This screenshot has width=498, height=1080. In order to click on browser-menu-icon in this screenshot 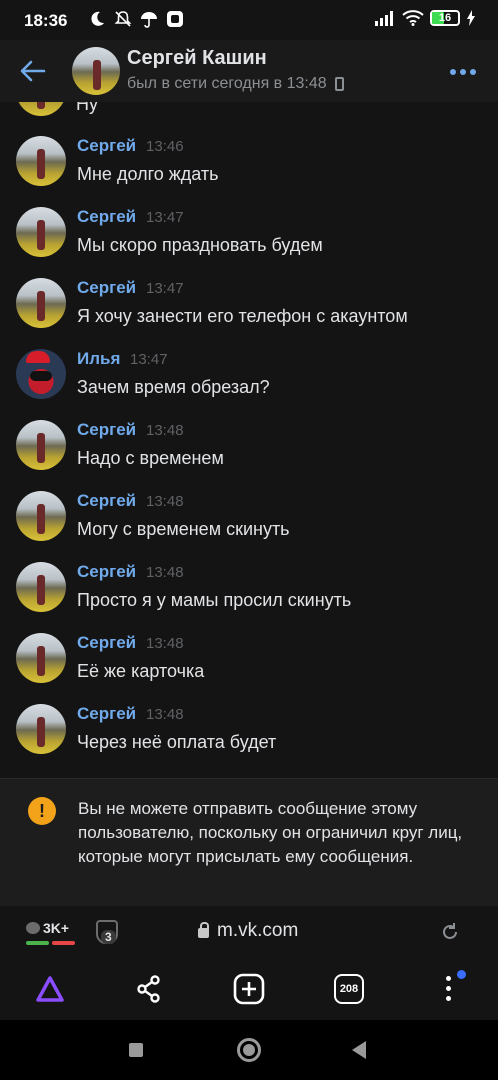, I will do `click(448, 988)`.